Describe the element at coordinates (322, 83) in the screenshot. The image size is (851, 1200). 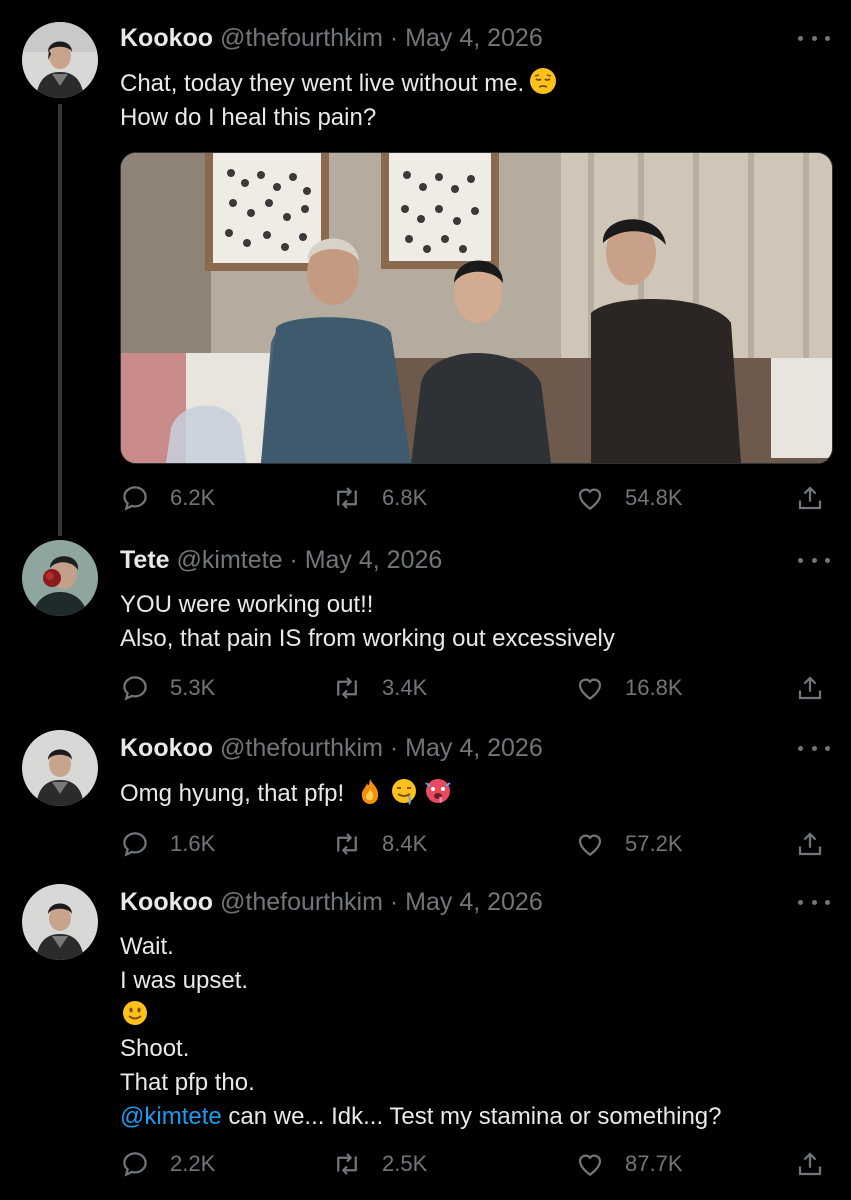
I see `tweet-line: Chat, today they went live without me.` at that location.